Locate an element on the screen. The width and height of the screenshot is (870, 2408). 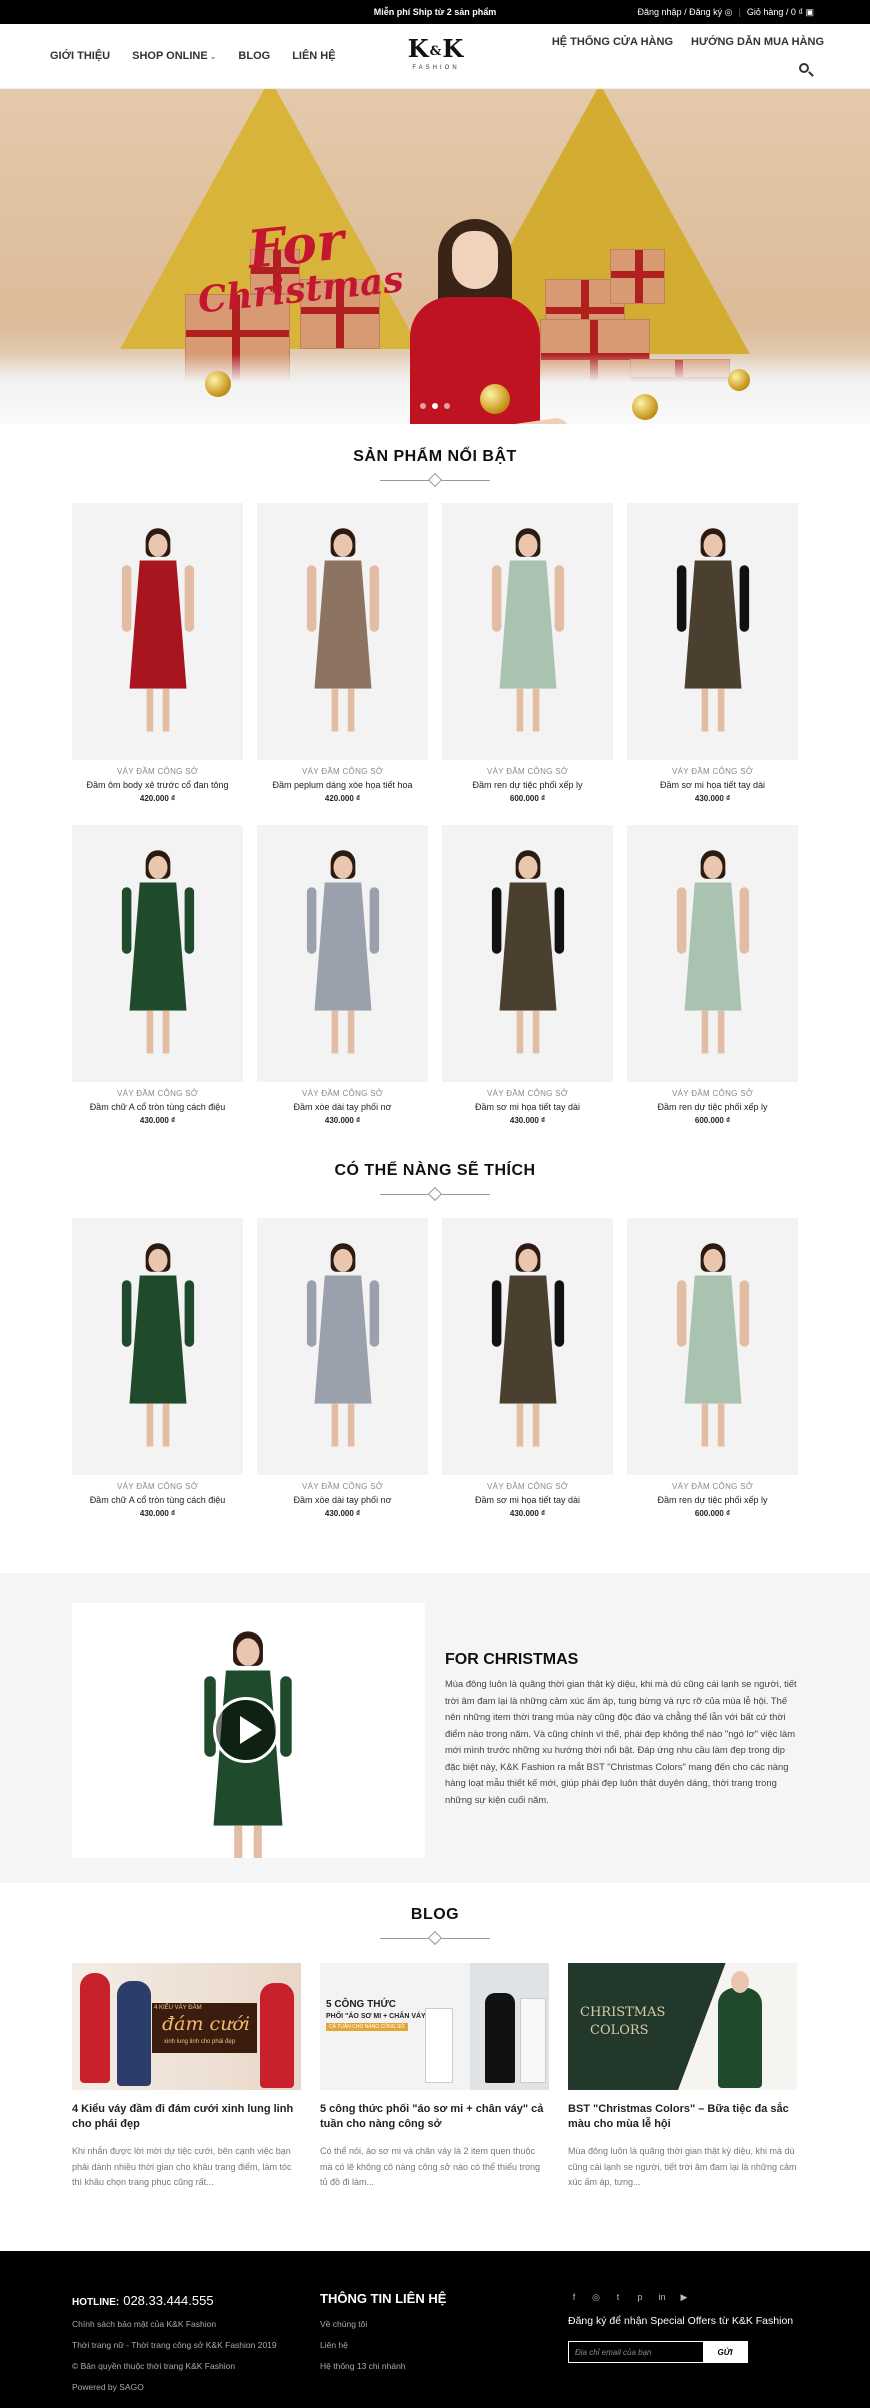
nav-blog: BLOG is located at coordinates (254, 56).